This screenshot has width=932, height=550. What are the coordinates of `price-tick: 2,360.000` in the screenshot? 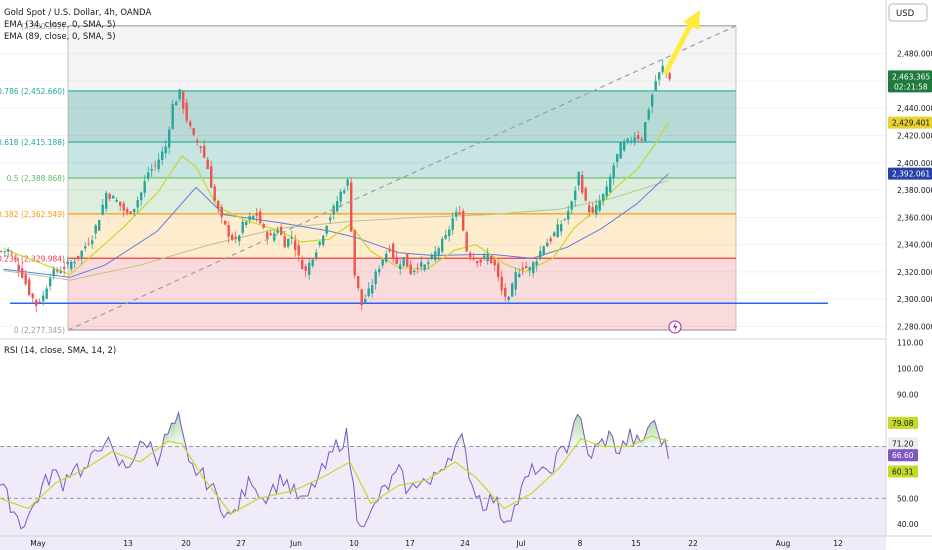 It's located at (914, 217).